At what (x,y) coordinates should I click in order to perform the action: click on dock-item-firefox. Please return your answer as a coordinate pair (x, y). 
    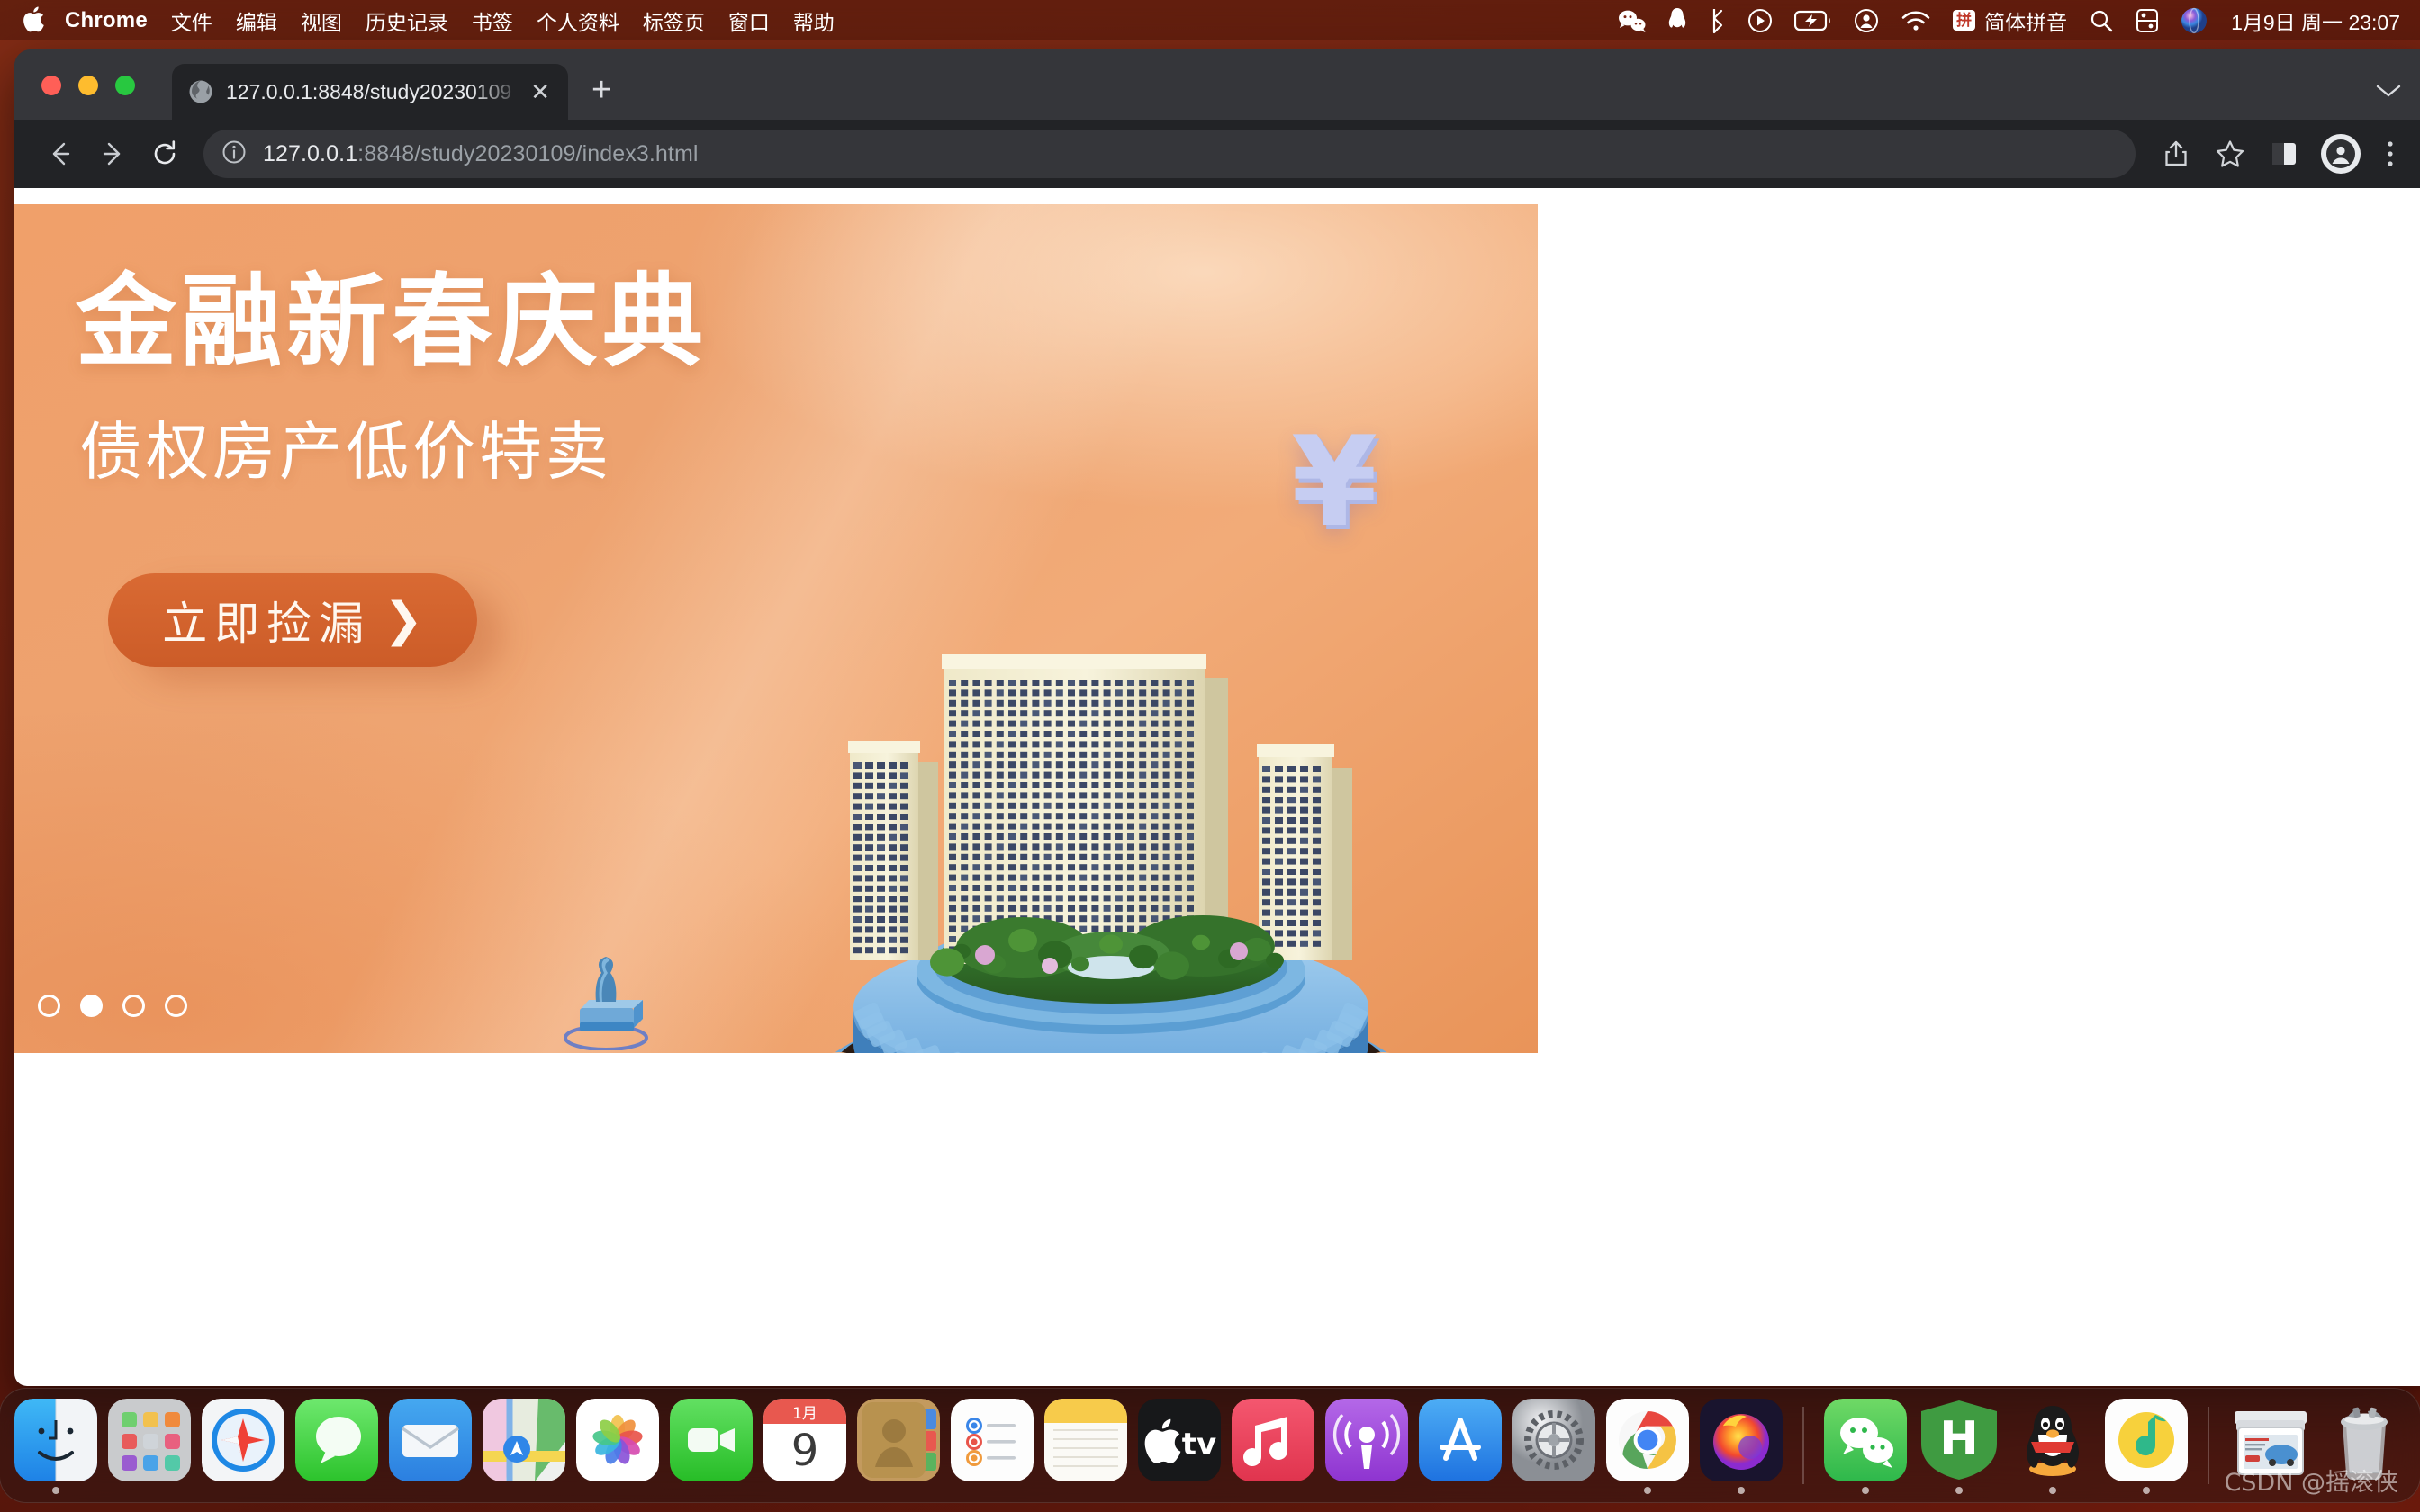
    Looking at the image, I should click on (1741, 1447).